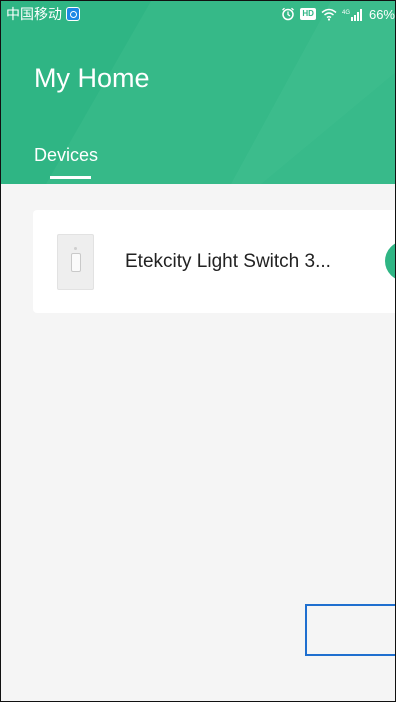 The height and width of the screenshot is (702, 396). Describe the element at coordinates (338, 14) in the screenshot. I see `status-right: HD 4G 66%` at that location.